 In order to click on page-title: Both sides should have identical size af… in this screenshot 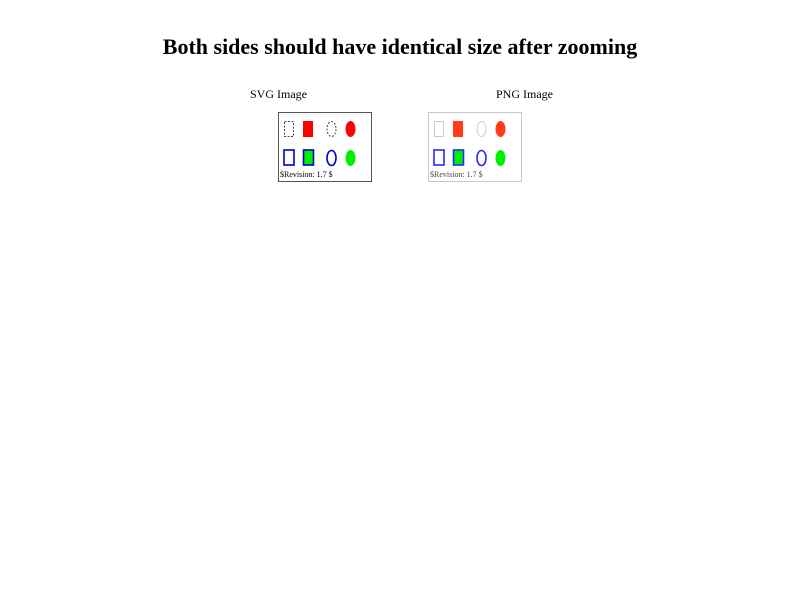, I will do `click(400, 46)`.